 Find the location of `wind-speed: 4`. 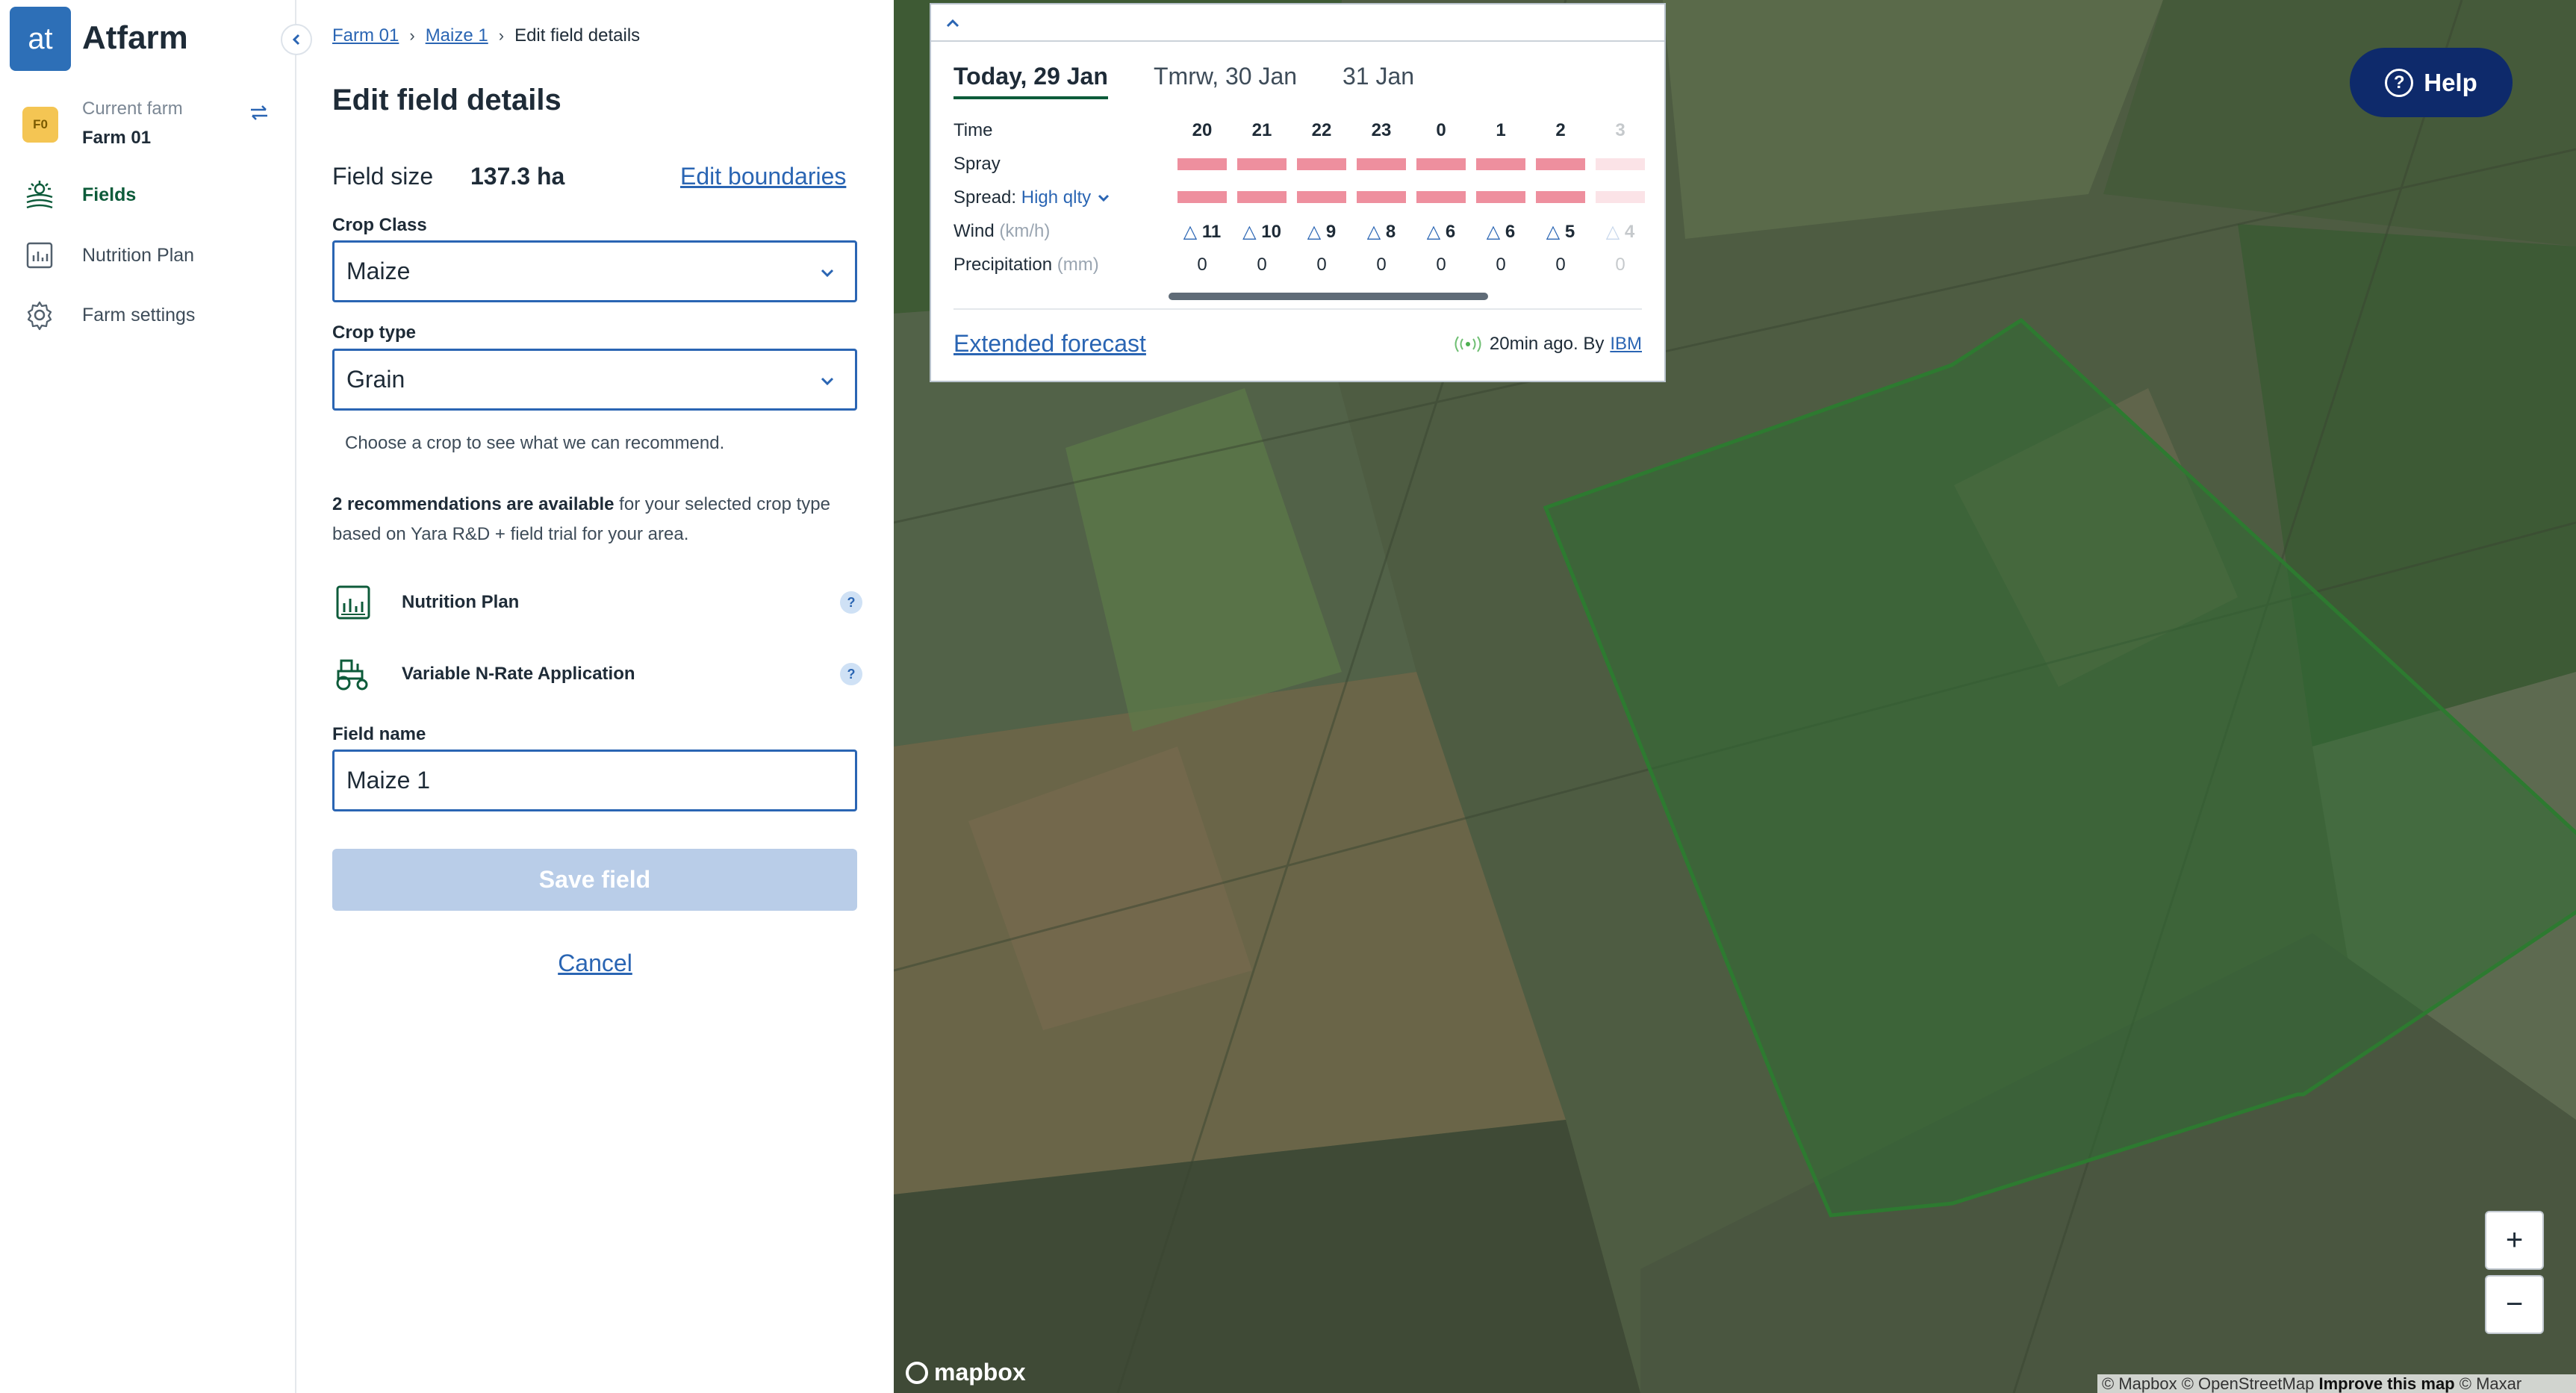

wind-speed: 4 is located at coordinates (1629, 232).